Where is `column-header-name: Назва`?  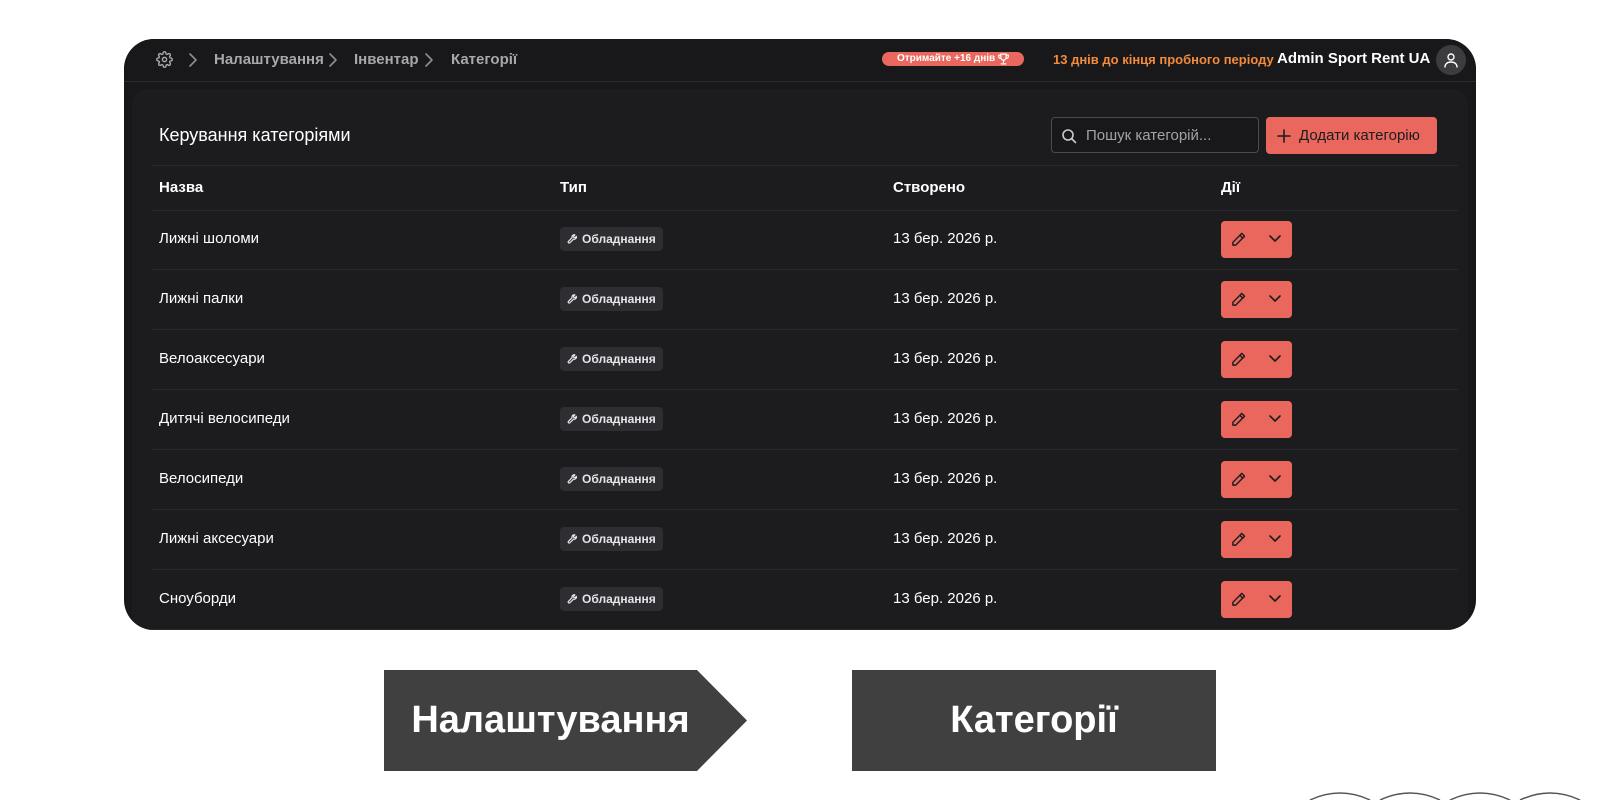 column-header-name: Назва is located at coordinates (181, 187).